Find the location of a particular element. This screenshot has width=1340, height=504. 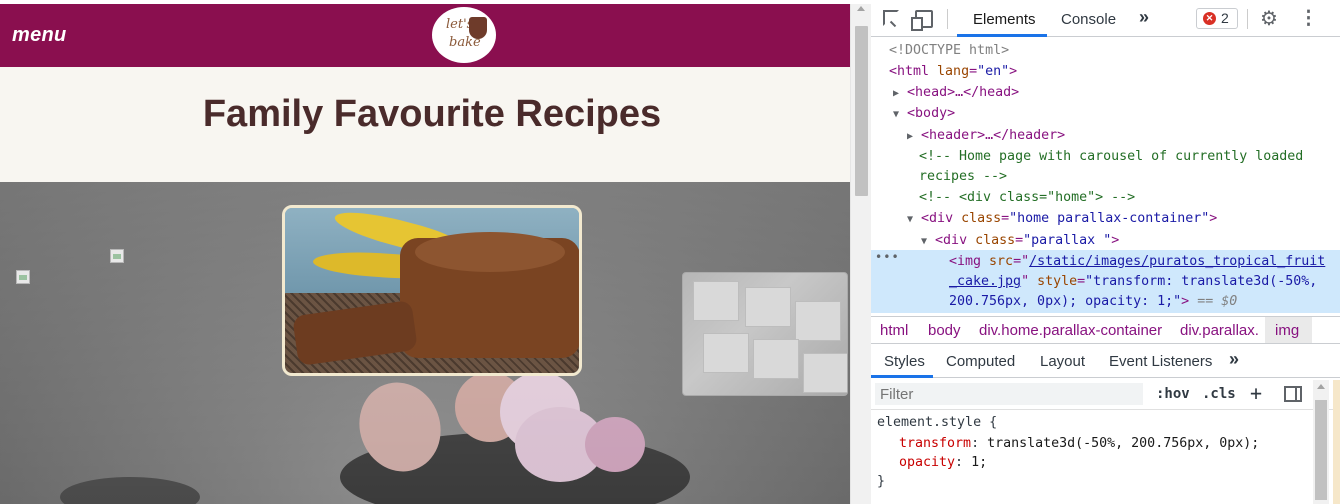

tab-console: Console is located at coordinates (1088, 19).